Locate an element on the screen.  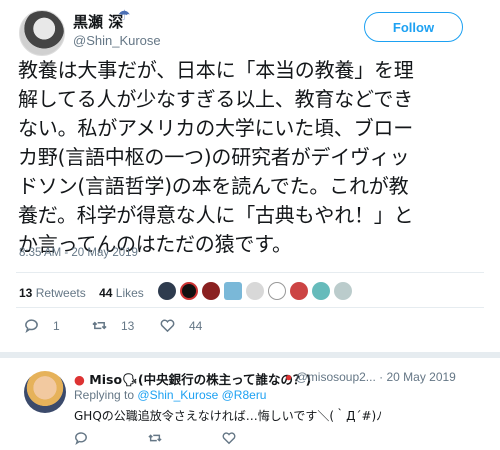
reply-handle-date: @misosoup2... · 20 May 2019 is located at coordinates (375, 377).